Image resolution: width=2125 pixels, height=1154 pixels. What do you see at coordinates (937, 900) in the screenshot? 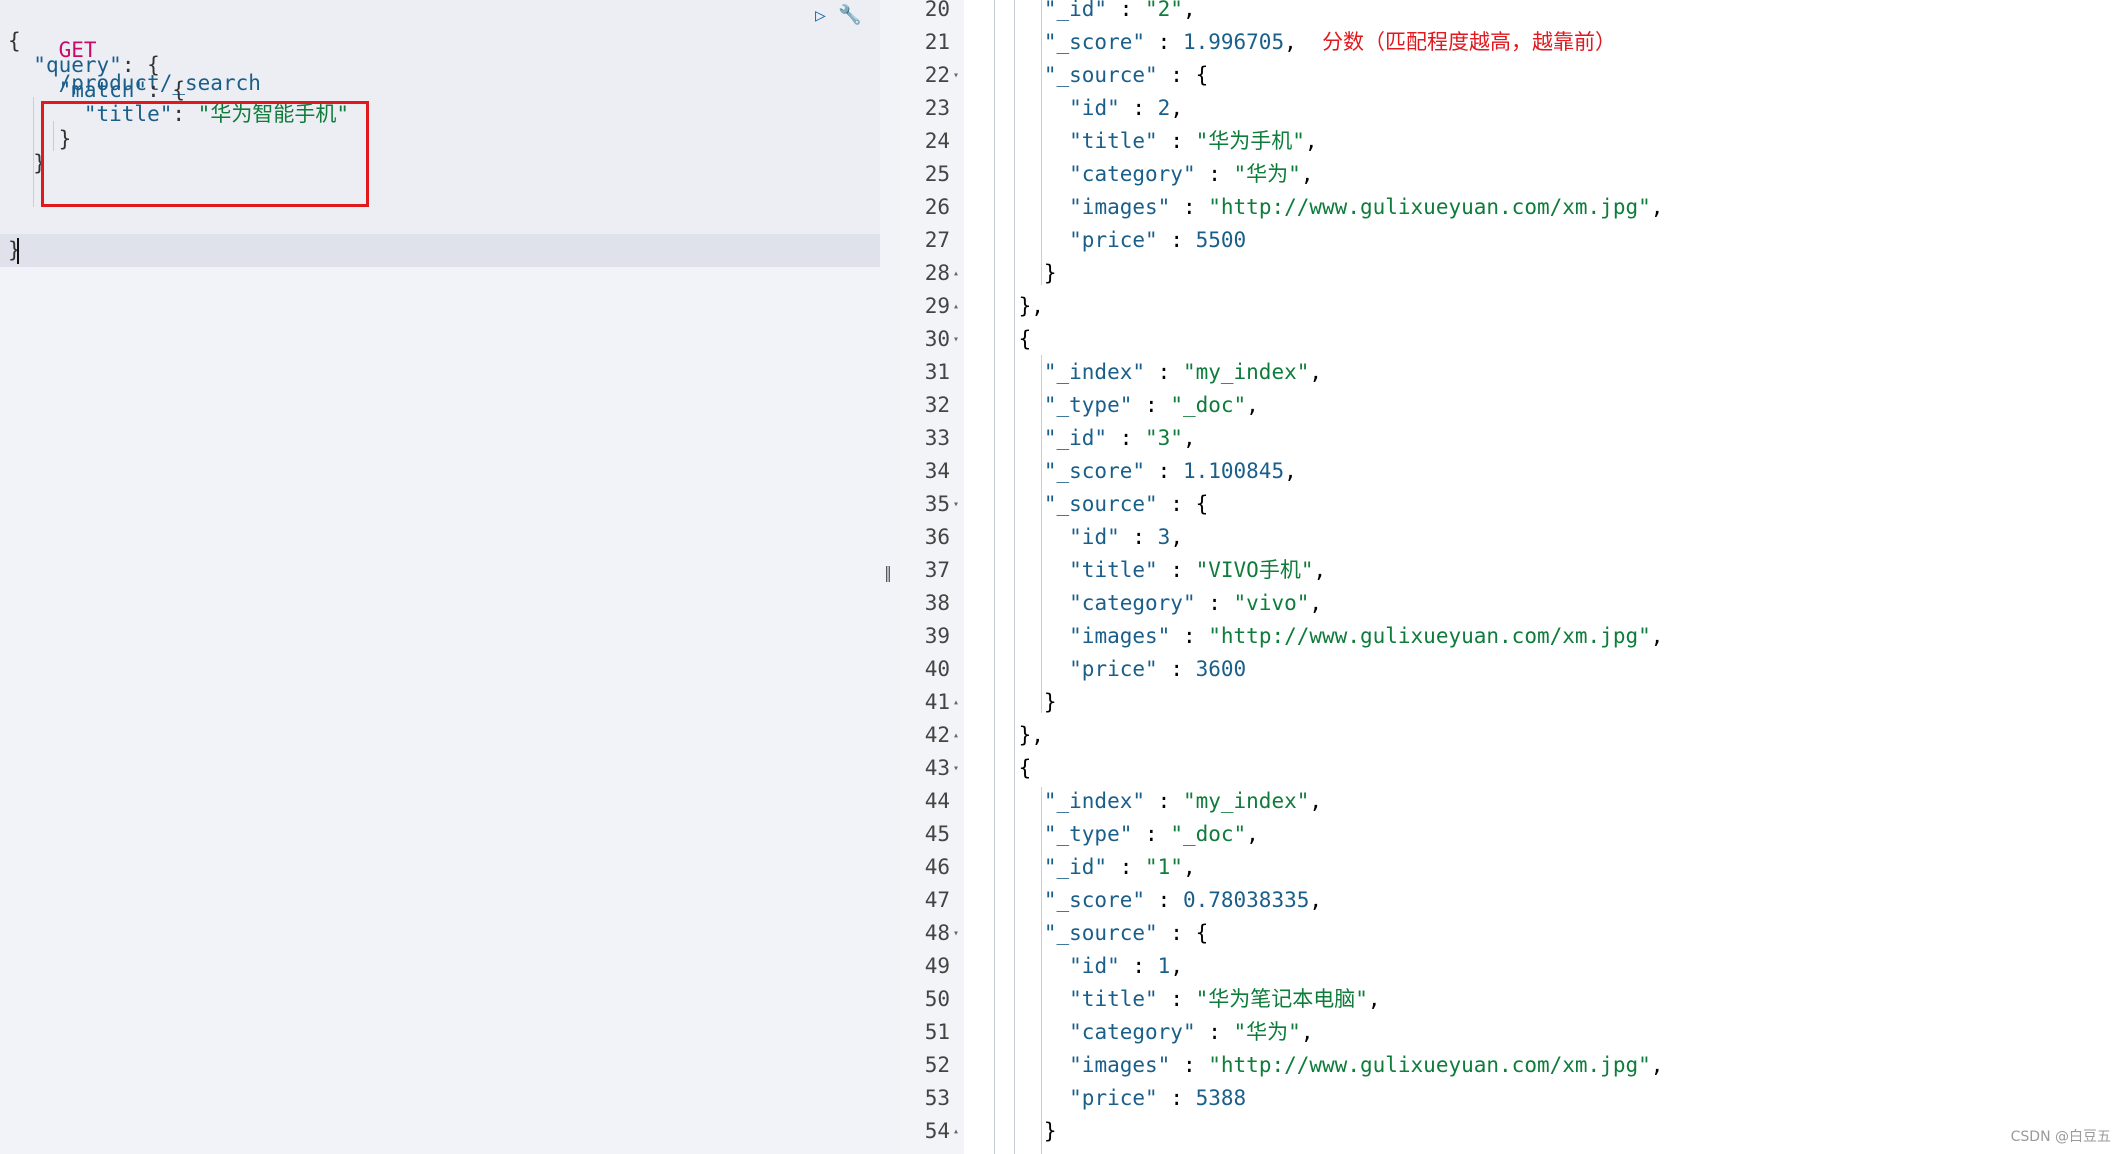
I see `line-number: 47` at bounding box center [937, 900].